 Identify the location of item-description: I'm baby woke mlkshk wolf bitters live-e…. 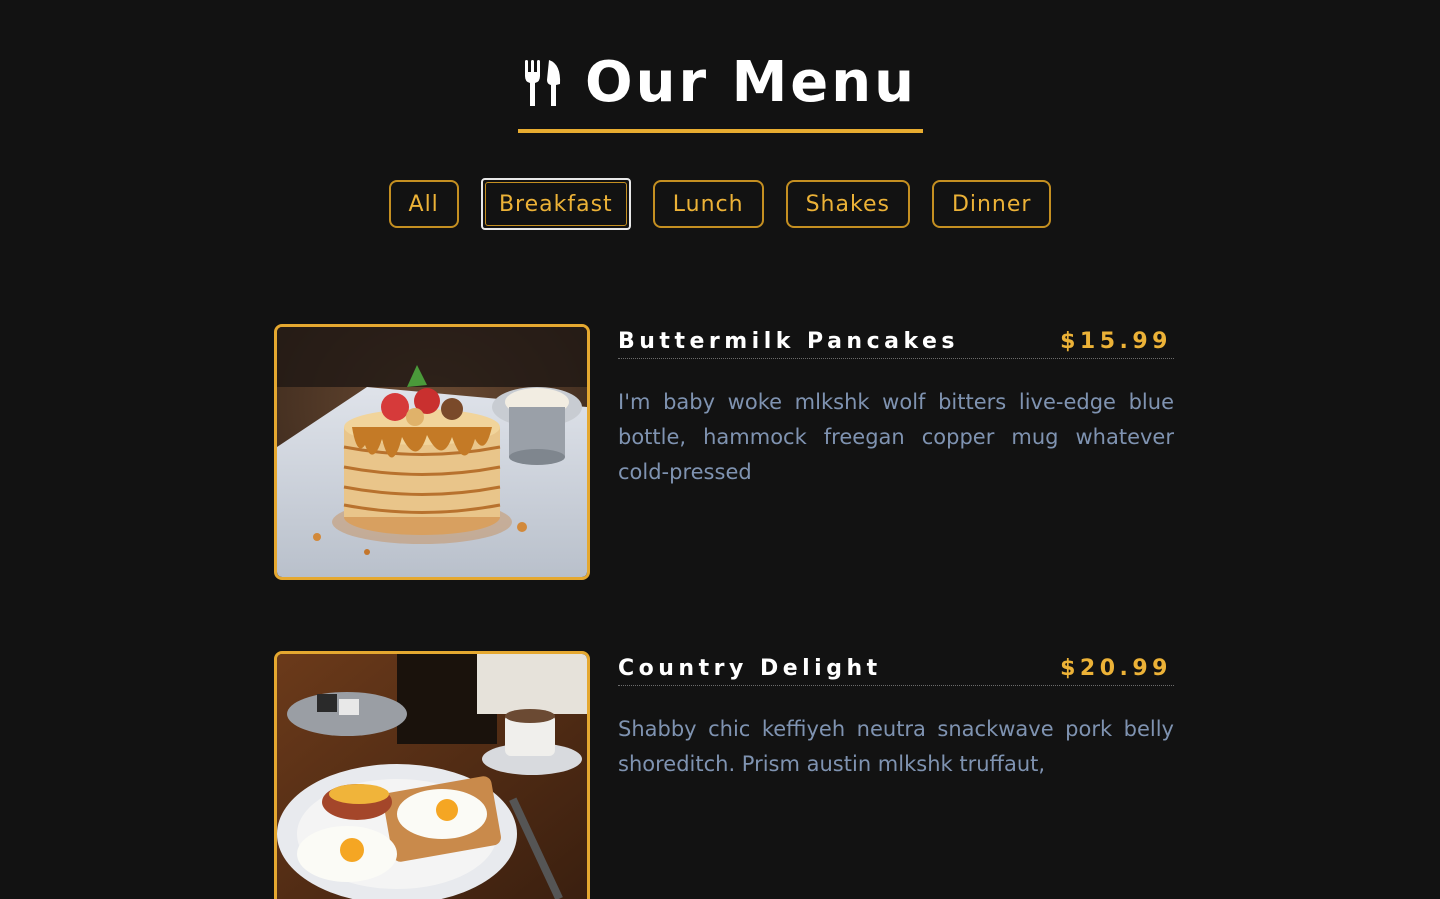
(896, 437).